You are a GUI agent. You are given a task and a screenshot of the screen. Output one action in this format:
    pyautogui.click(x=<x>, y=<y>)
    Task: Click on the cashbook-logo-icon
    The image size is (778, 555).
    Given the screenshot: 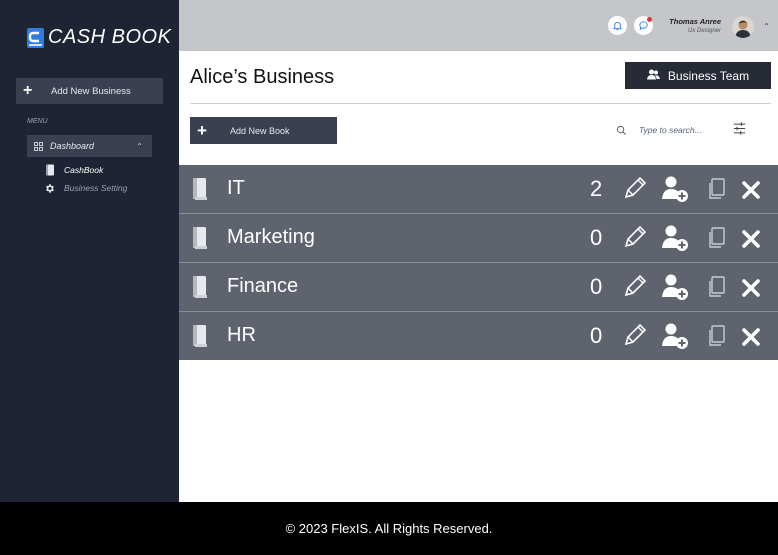 What is the action you would take?
    pyautogui.click(x=35, y=37)
    